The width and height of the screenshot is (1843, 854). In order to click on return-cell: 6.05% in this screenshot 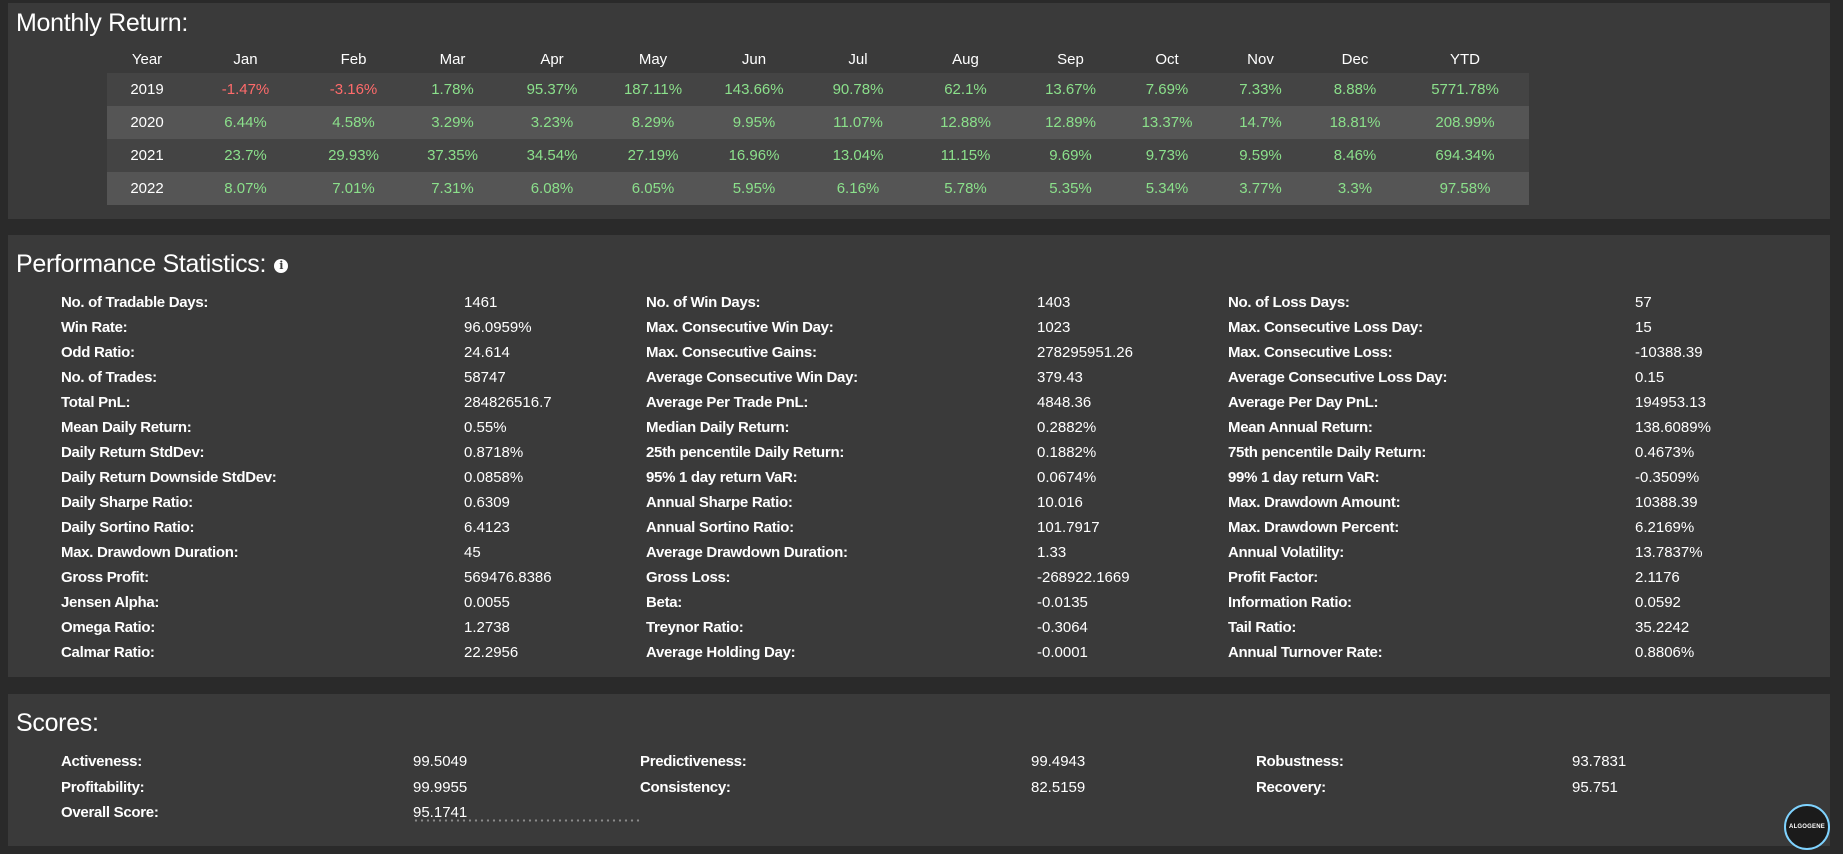, I will do `click(653, 188)`.